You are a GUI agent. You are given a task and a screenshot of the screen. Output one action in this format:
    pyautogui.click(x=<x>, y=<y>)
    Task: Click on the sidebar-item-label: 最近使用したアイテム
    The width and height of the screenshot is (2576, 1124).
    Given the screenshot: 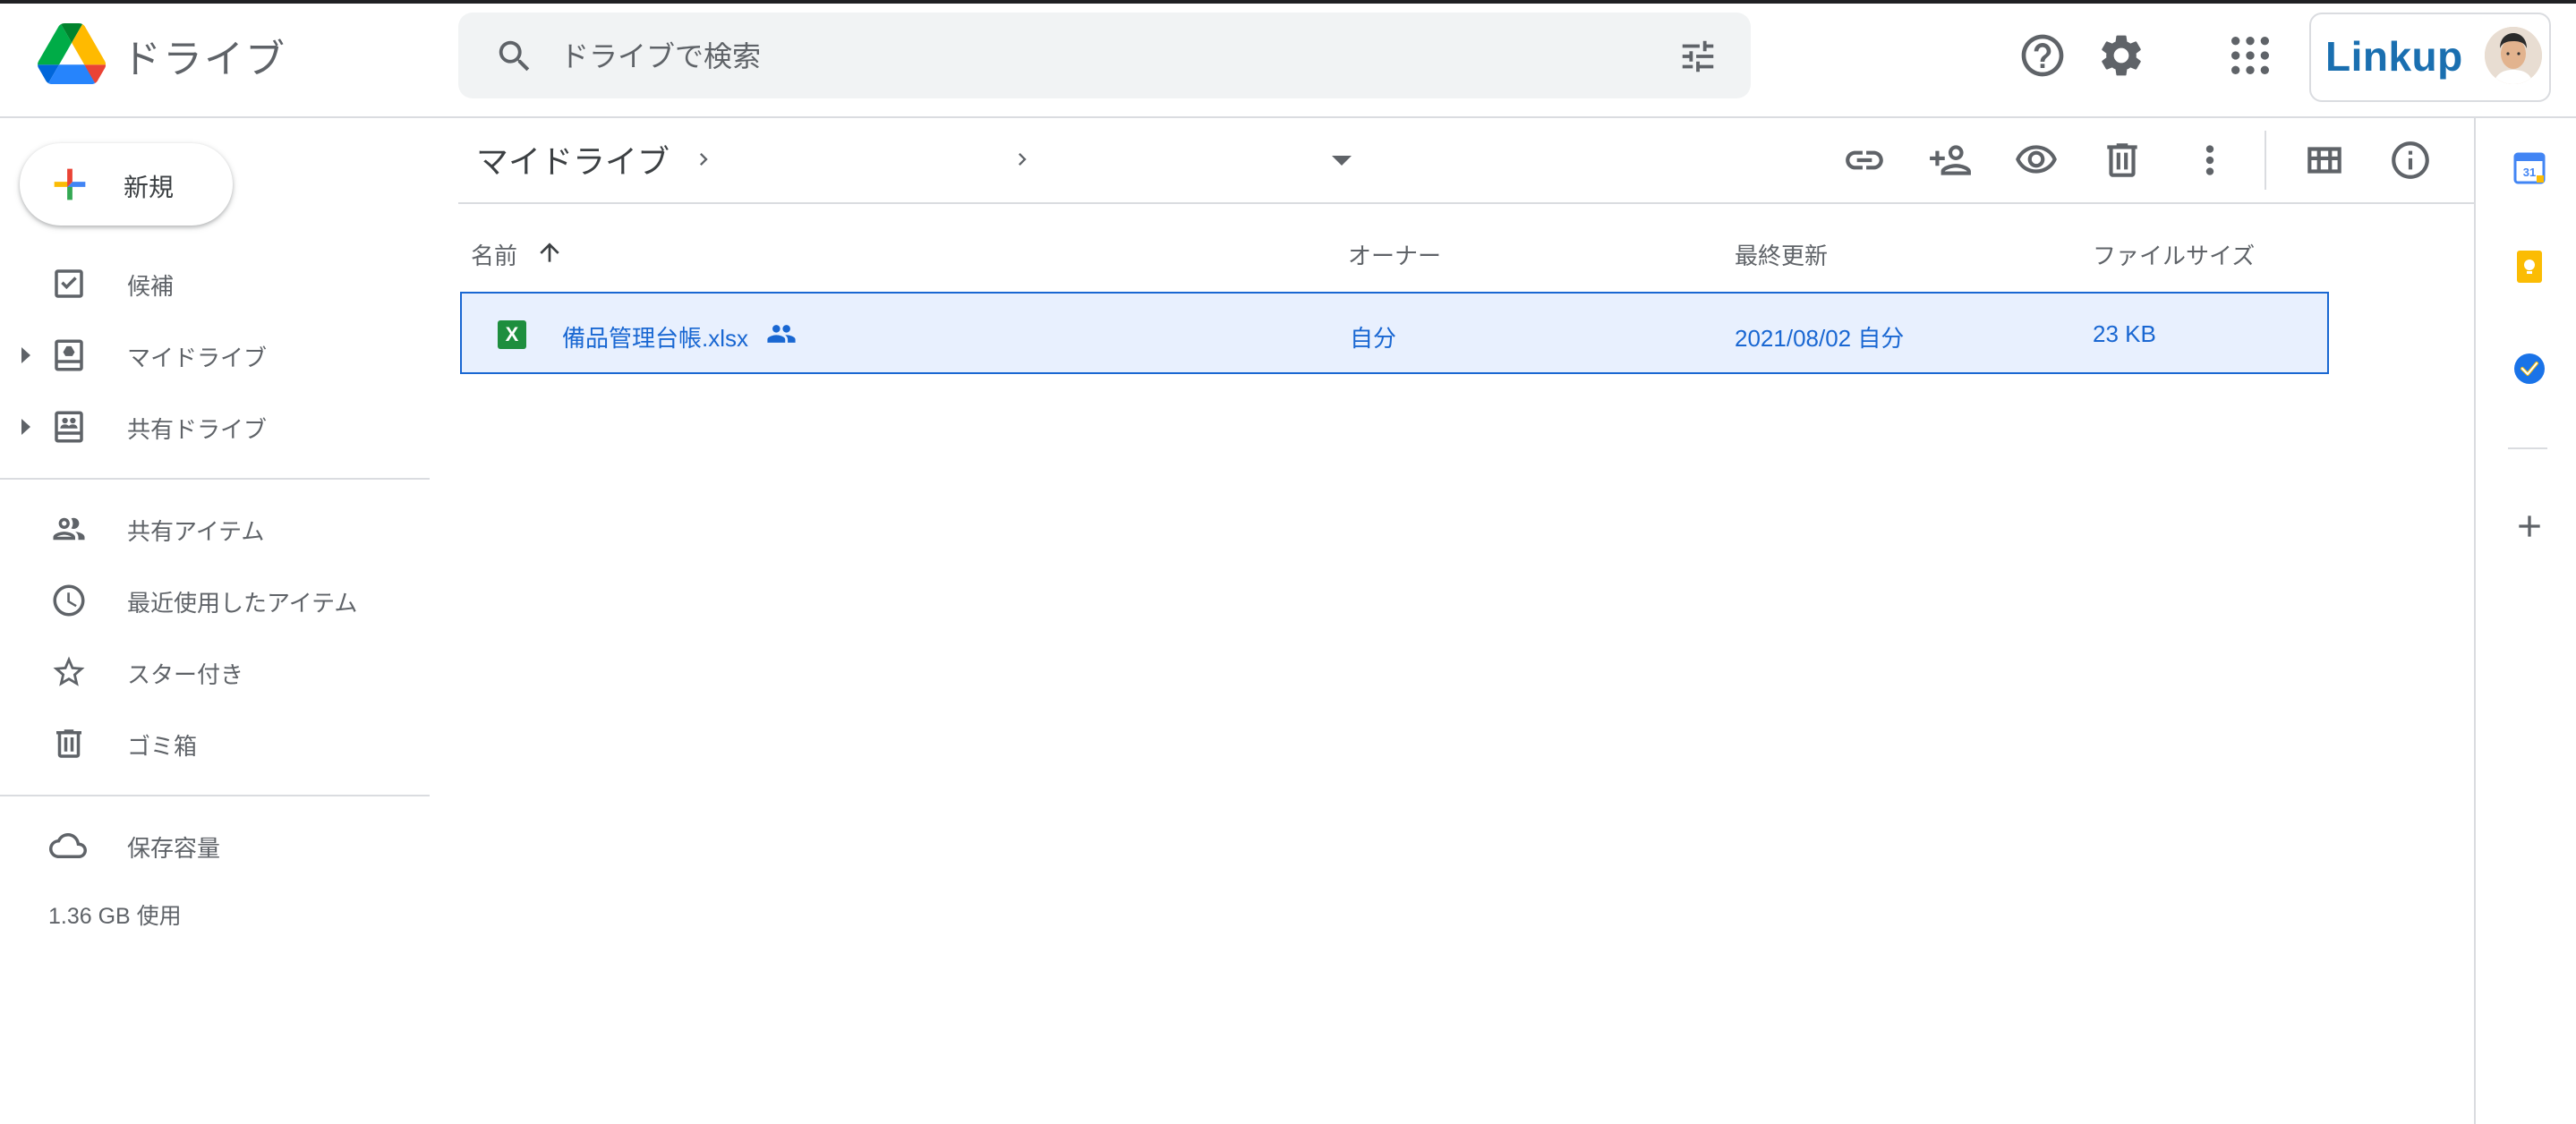 What is the action you would take?
    pyautogui.click(x=242, y=603)
    